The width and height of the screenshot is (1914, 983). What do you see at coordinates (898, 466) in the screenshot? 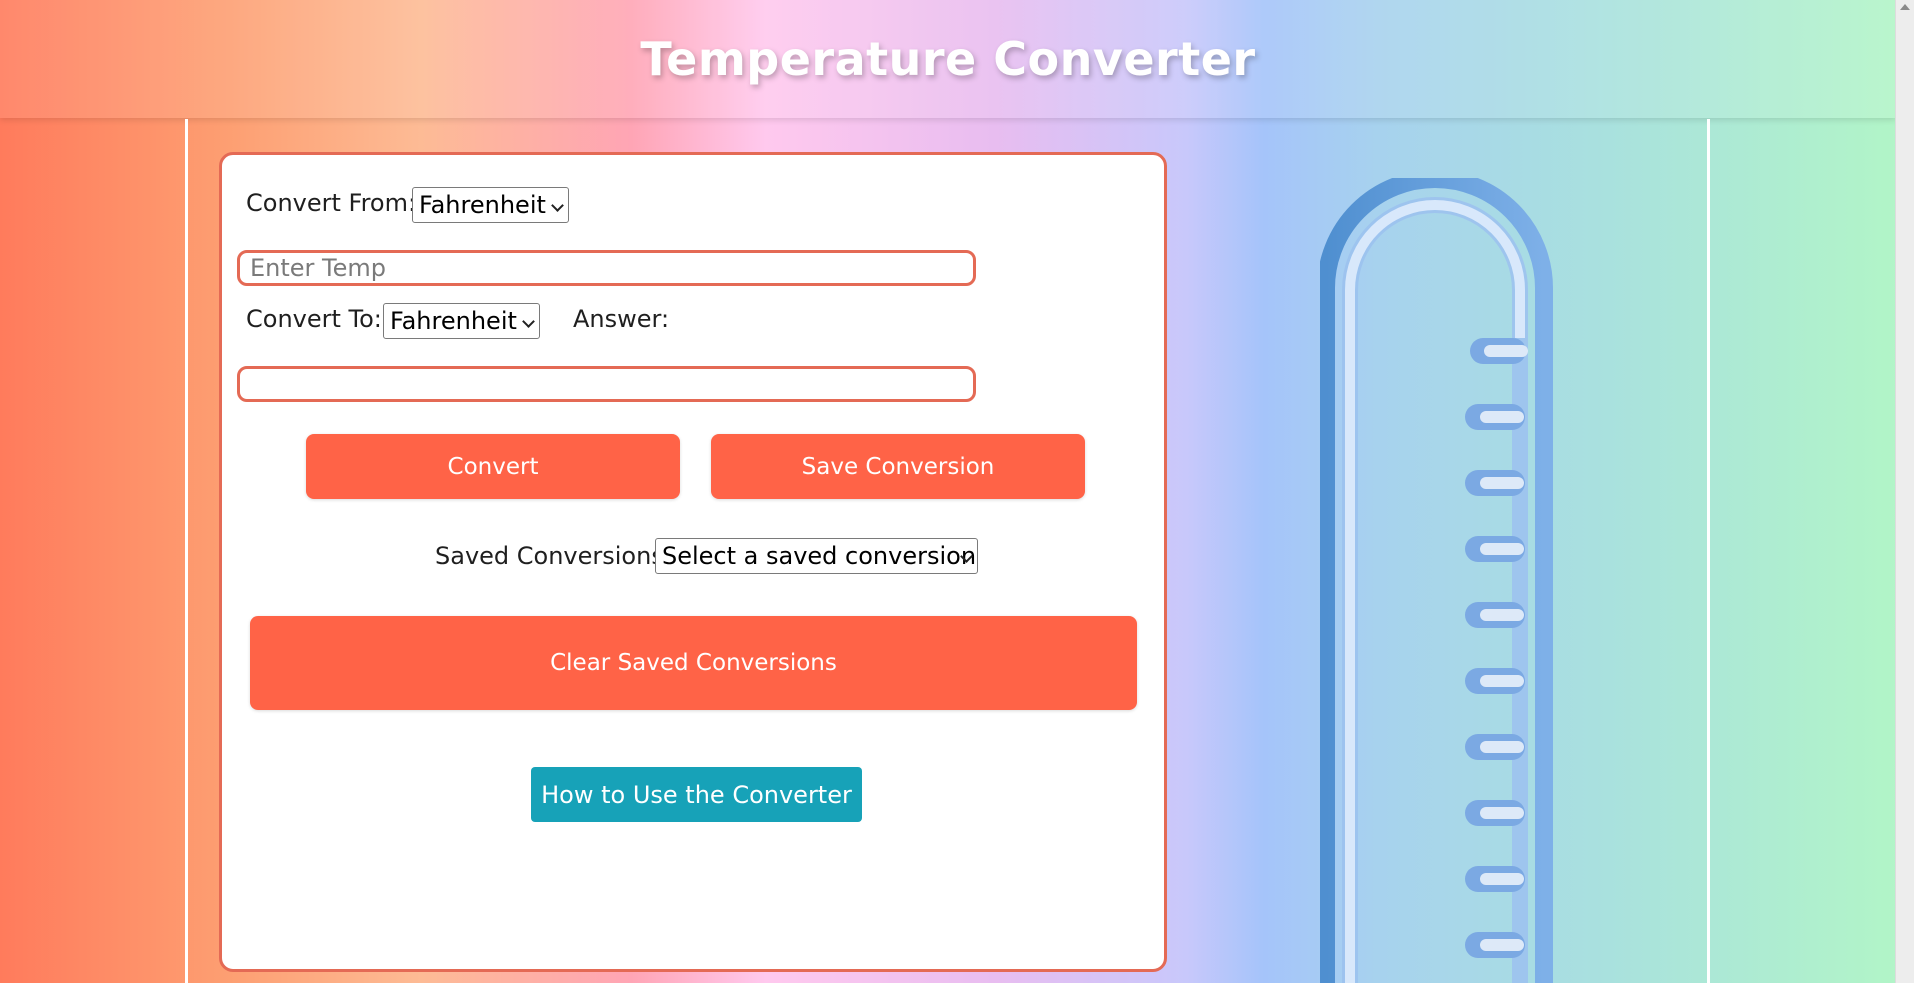
I see `save-conversion-button: Save Conversion` at bounding box center [898, 466].